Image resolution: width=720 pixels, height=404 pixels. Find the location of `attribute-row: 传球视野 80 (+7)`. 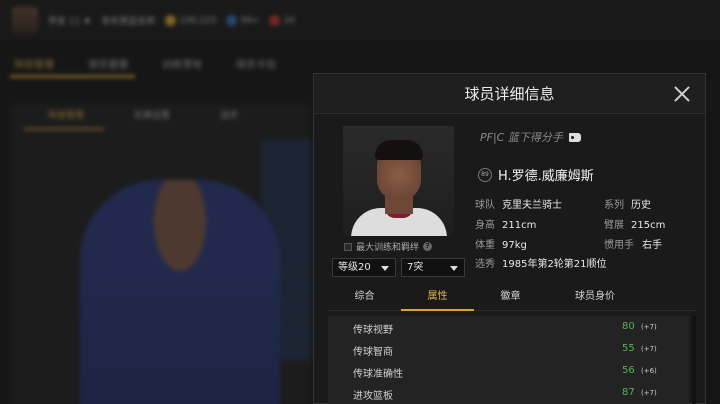

attribute-row: 传球视野 80 (+7) is located at coordinates (508, 327).